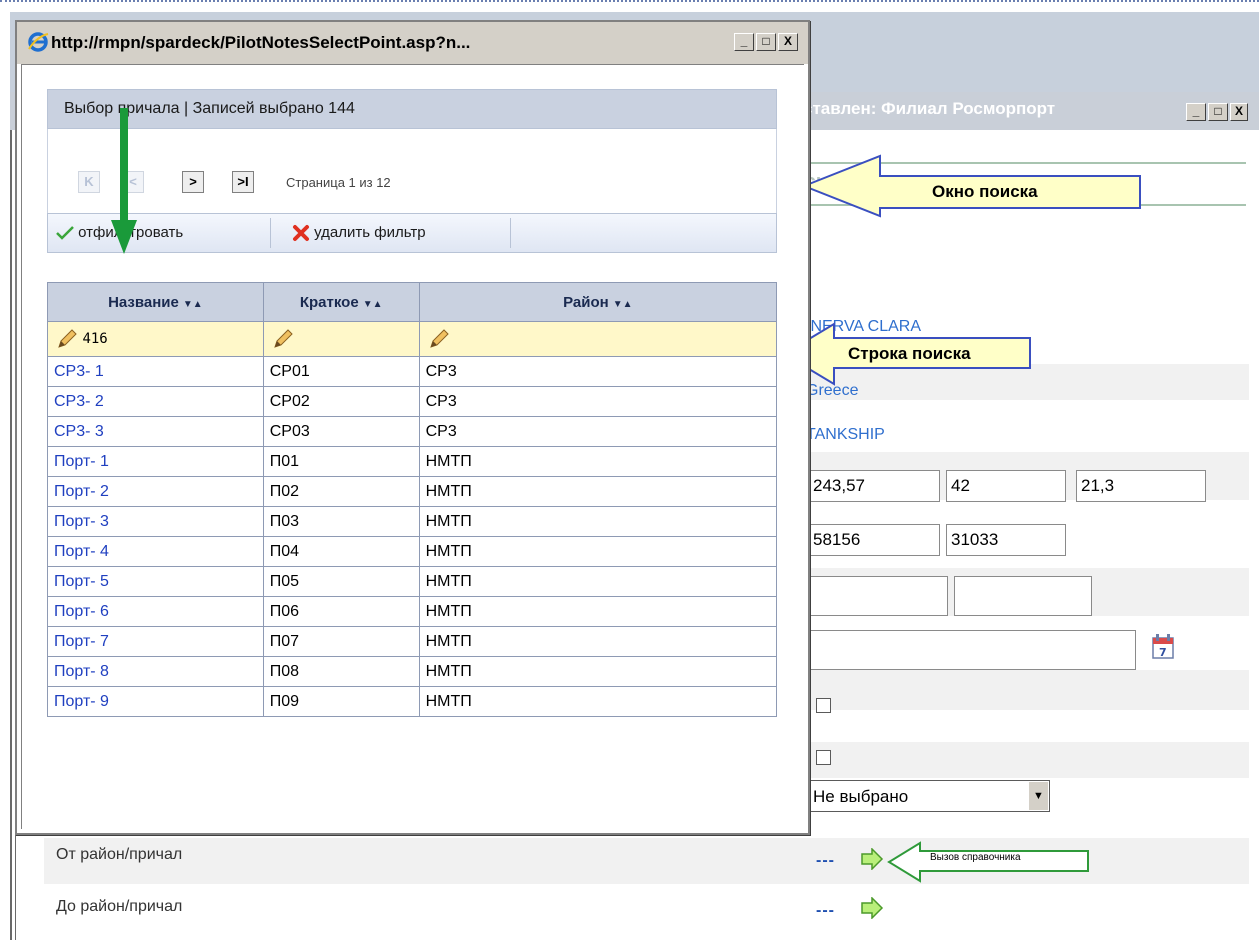 The width and height of the screenshot is (1259, 940). Describe the element at coordinates (1006, 540) in the screenshot. I see `net-tonnage-input: 31033` at that location.